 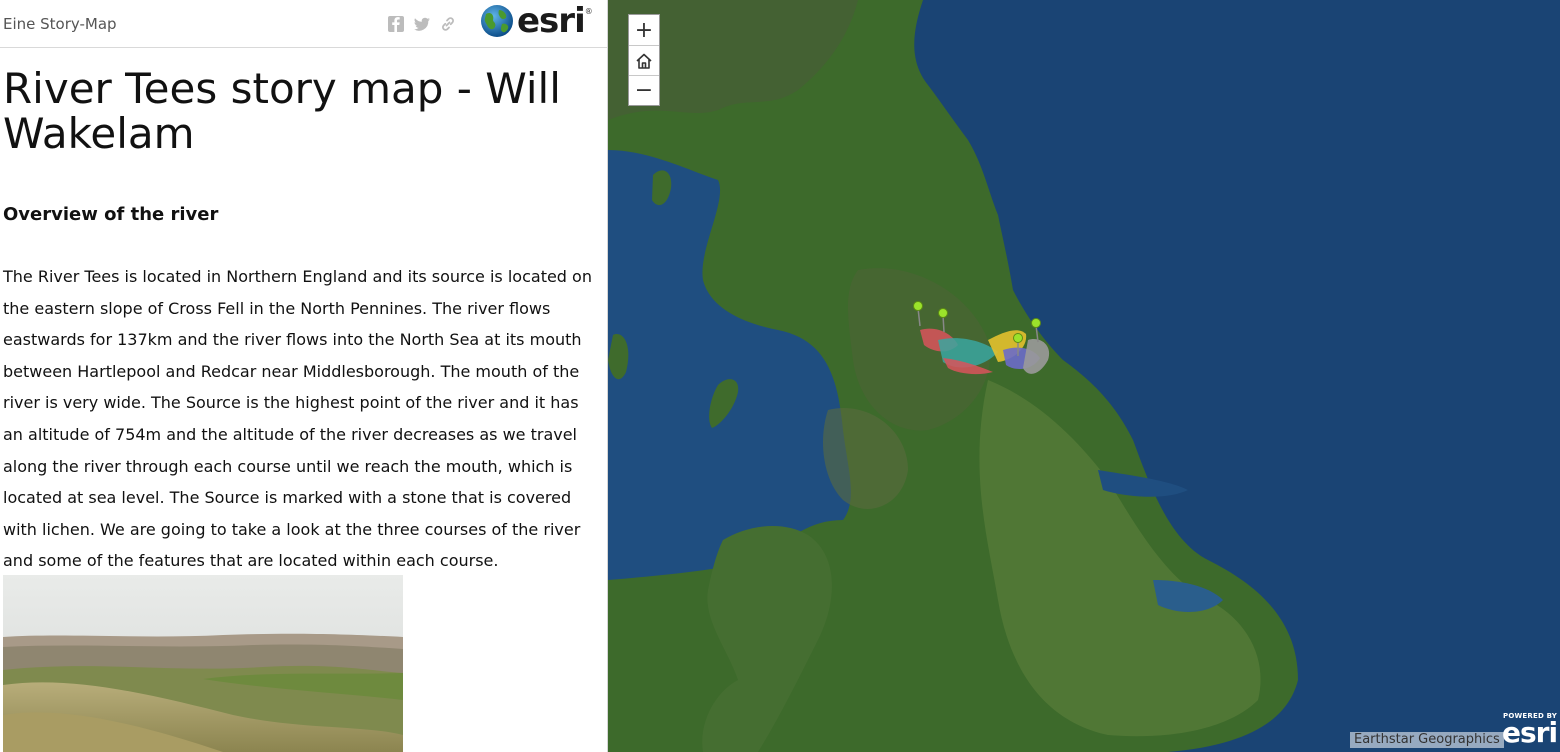 What do you see at coordinates (588, 11) in the screenshot?
I see `logo-registered: ®` at bounding box center [588, 11].